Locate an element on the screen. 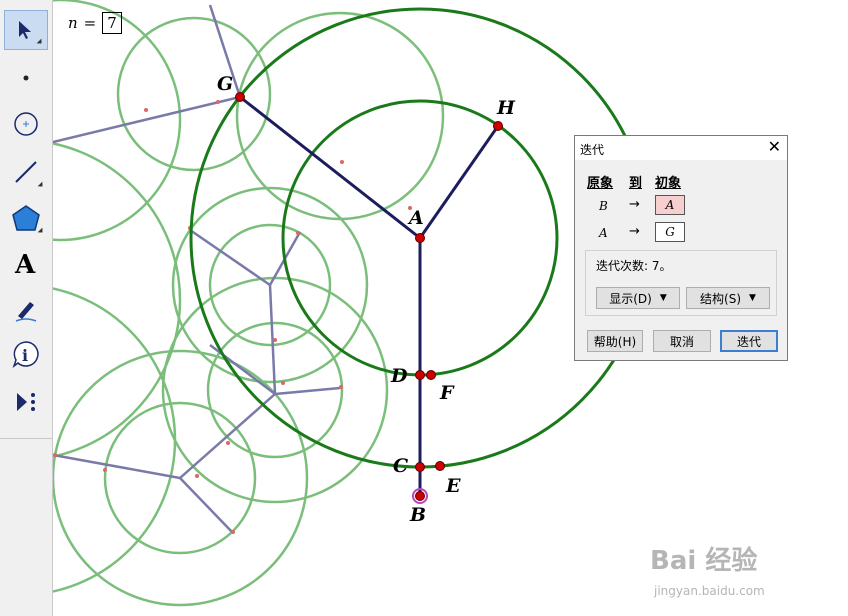 The width and height of the screenshot is (848, 616). mapping-row: B → A is located at coordinates (681, 206).